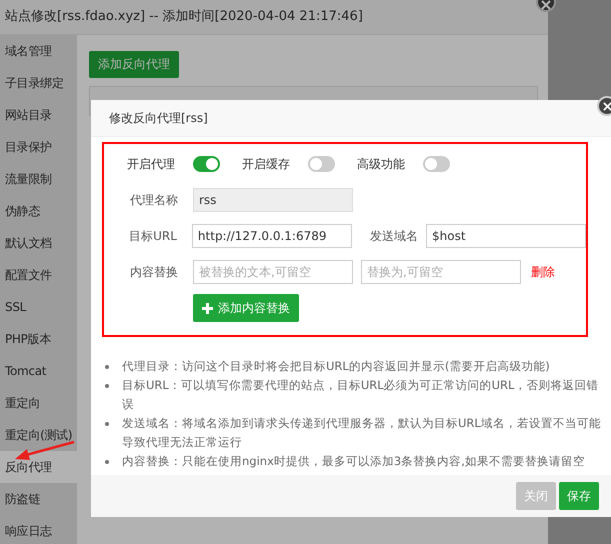  I want to click on toggle-label: 高级功能, so click(381, 164).